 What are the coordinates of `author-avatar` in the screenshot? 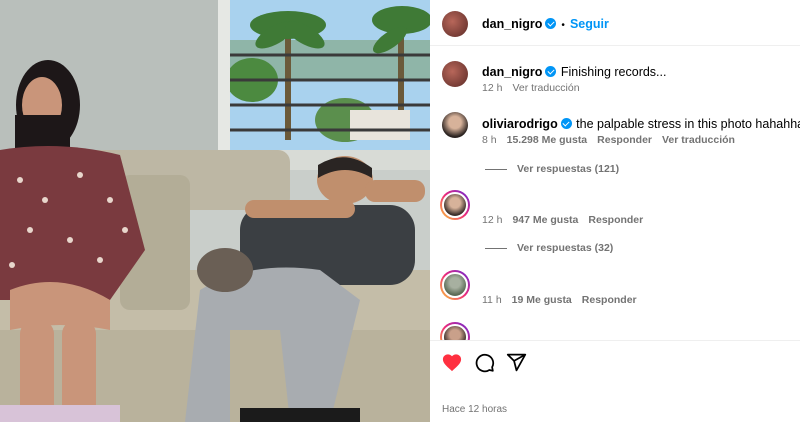 It's located at (455, 24).